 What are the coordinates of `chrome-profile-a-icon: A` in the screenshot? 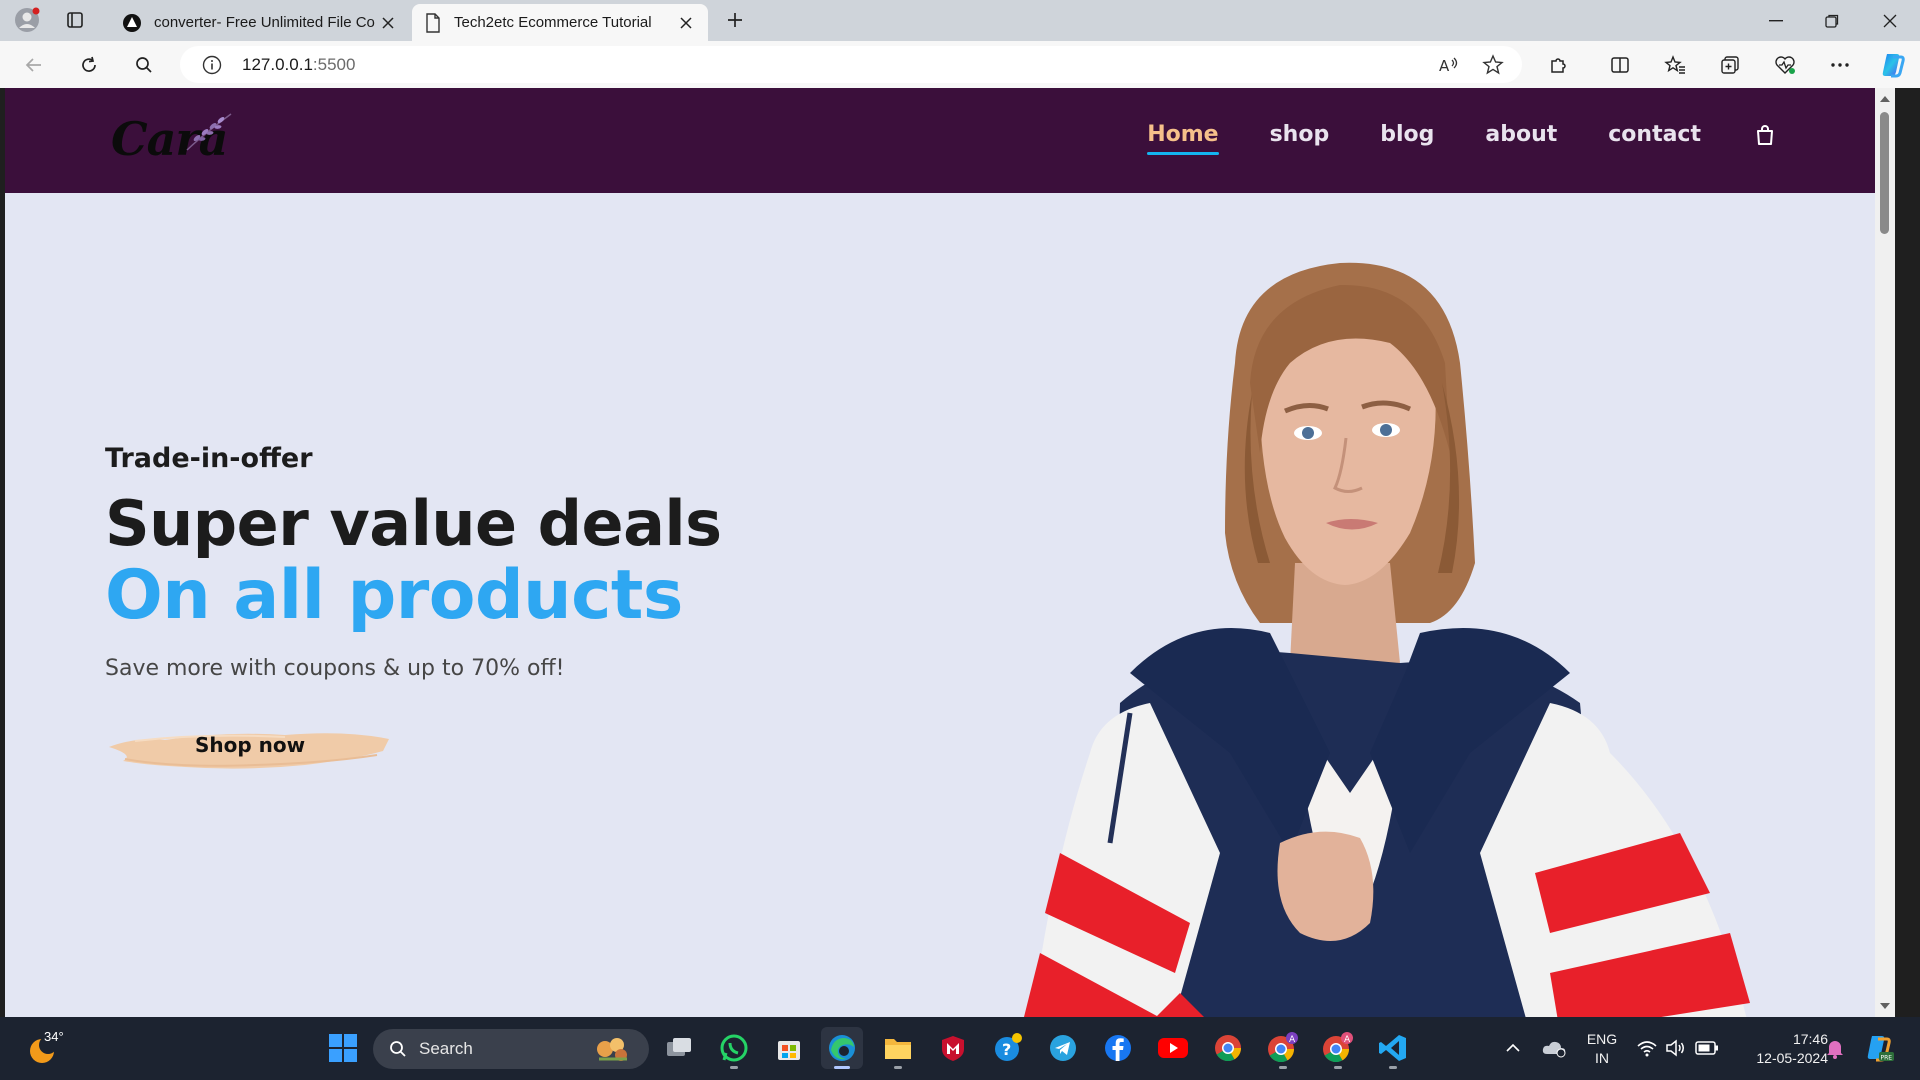 It's located at (1283, 1048).